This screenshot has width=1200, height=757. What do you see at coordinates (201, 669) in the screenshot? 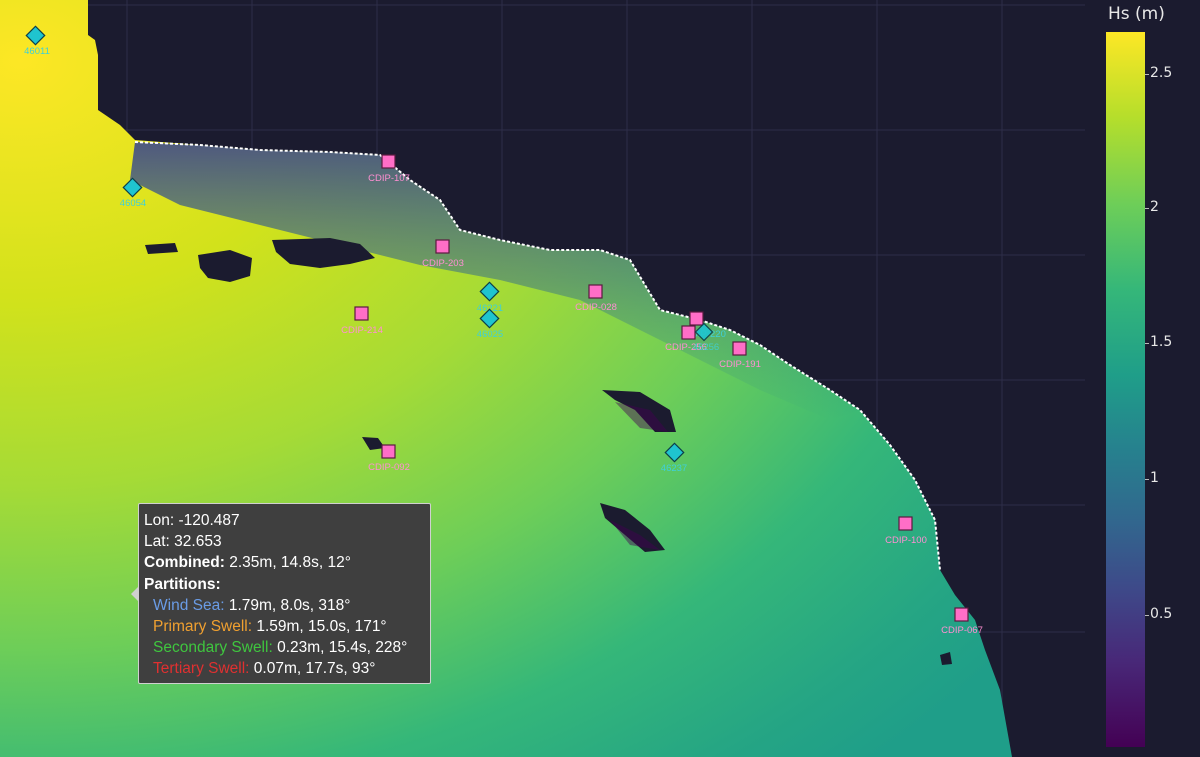
I see `tertiary-swell-label: Tertiary Swell:` at bounding box center [201, 669].